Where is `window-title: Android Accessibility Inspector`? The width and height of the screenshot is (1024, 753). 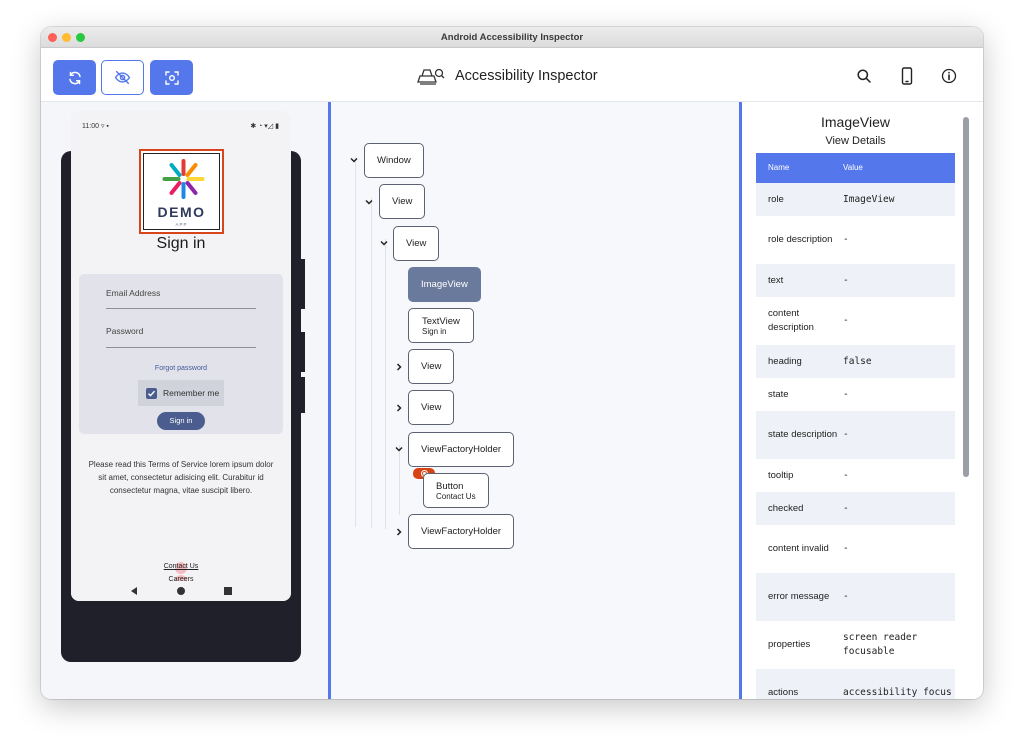
window-title: Android Accessibility Inspector is located at coordinates (512, 37).